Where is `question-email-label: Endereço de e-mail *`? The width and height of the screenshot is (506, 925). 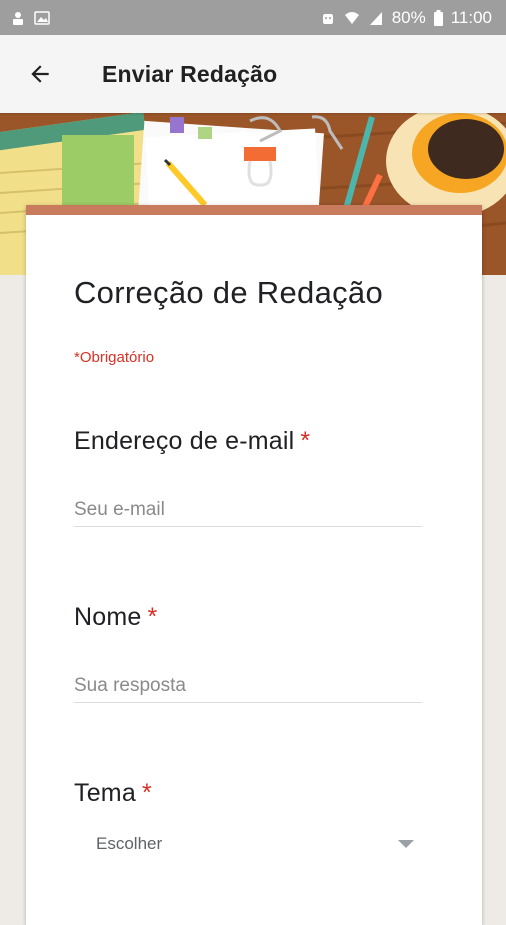
question-email-label: Endereço de e-mail * is located at coordinates (192, 441).